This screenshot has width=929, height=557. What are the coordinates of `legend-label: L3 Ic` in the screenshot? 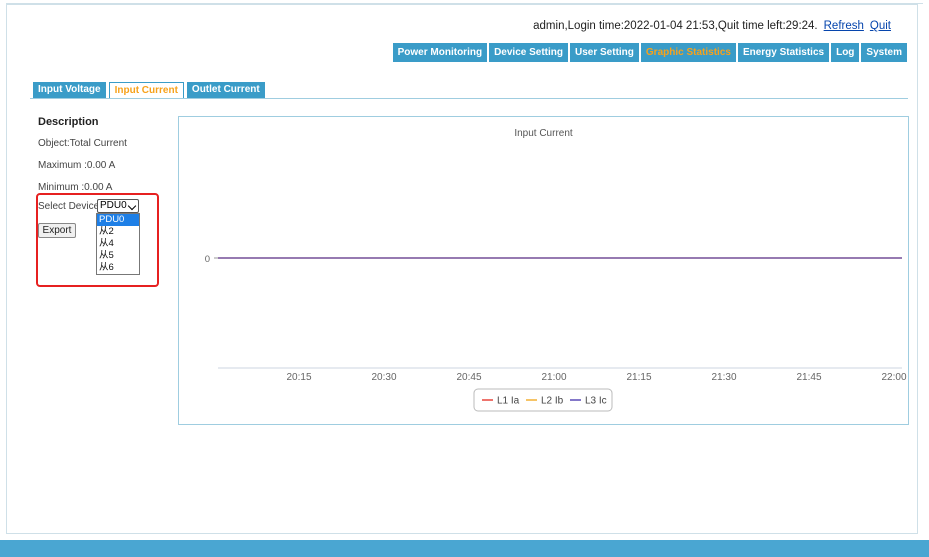 It's located at (596, 401).